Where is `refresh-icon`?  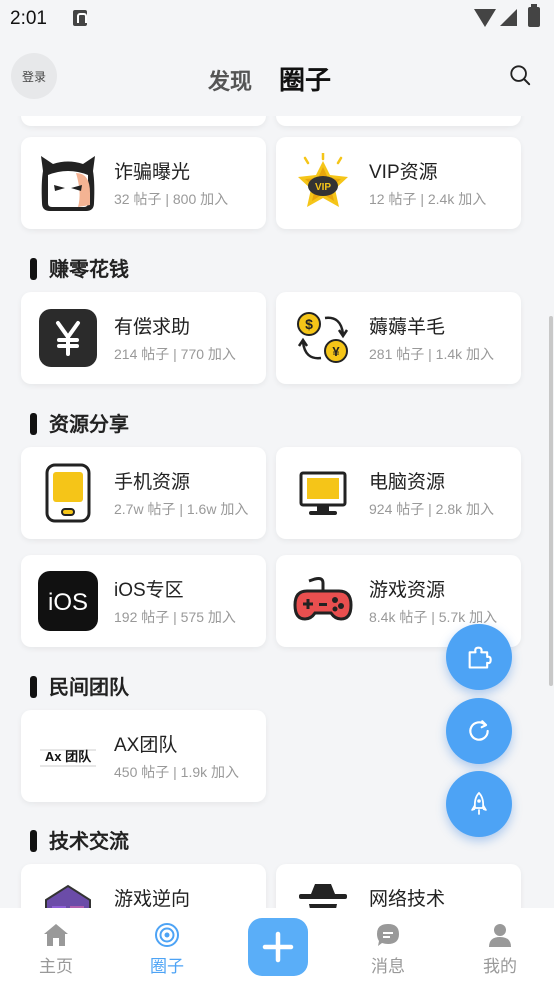
refresh-icon is located at coordinates (479, 730).